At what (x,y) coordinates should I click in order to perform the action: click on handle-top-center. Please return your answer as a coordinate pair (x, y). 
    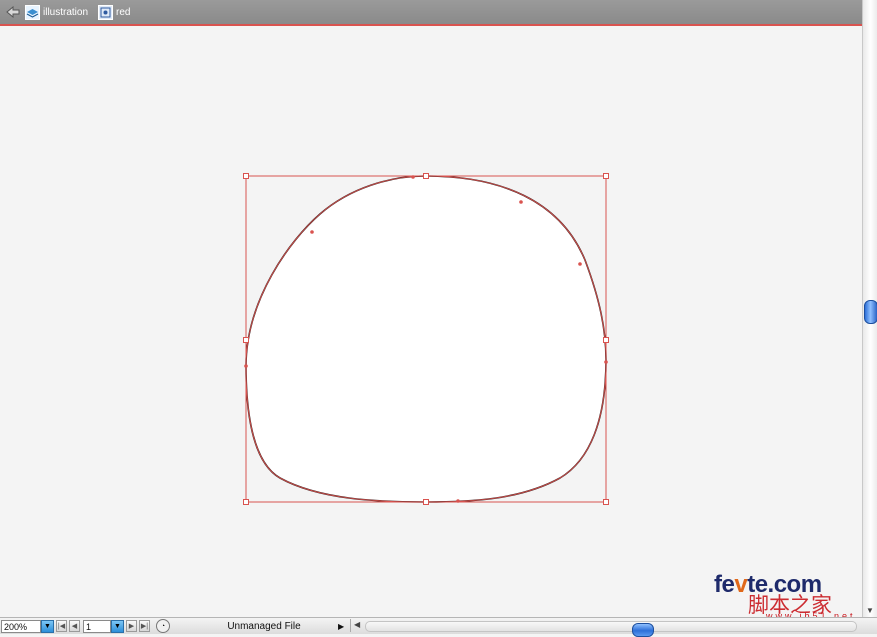
    Looking at the image, I should click on (426, 176).